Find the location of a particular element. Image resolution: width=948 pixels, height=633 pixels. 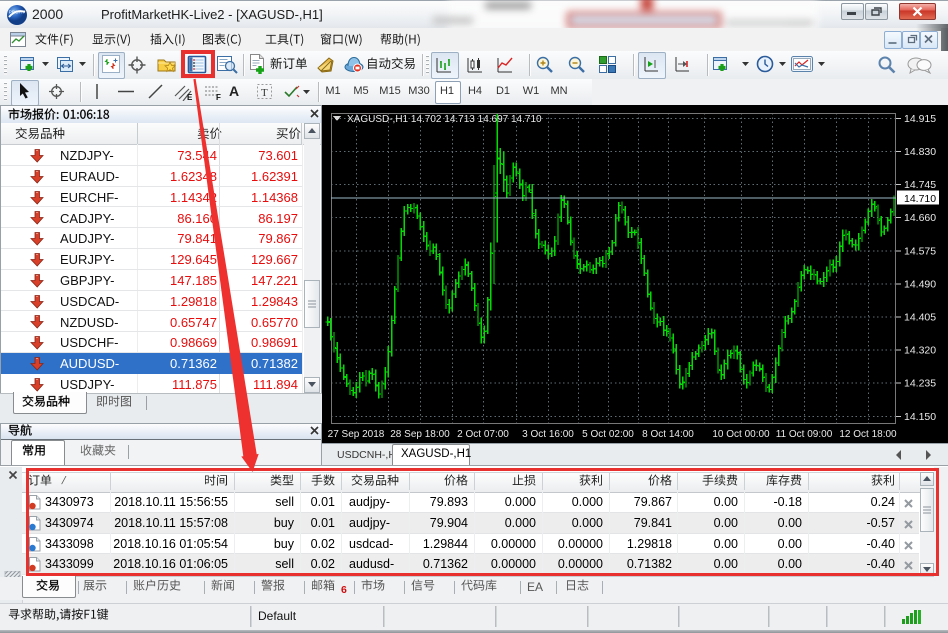

svg-text: 14.575 is located at coordinates (920, 251).